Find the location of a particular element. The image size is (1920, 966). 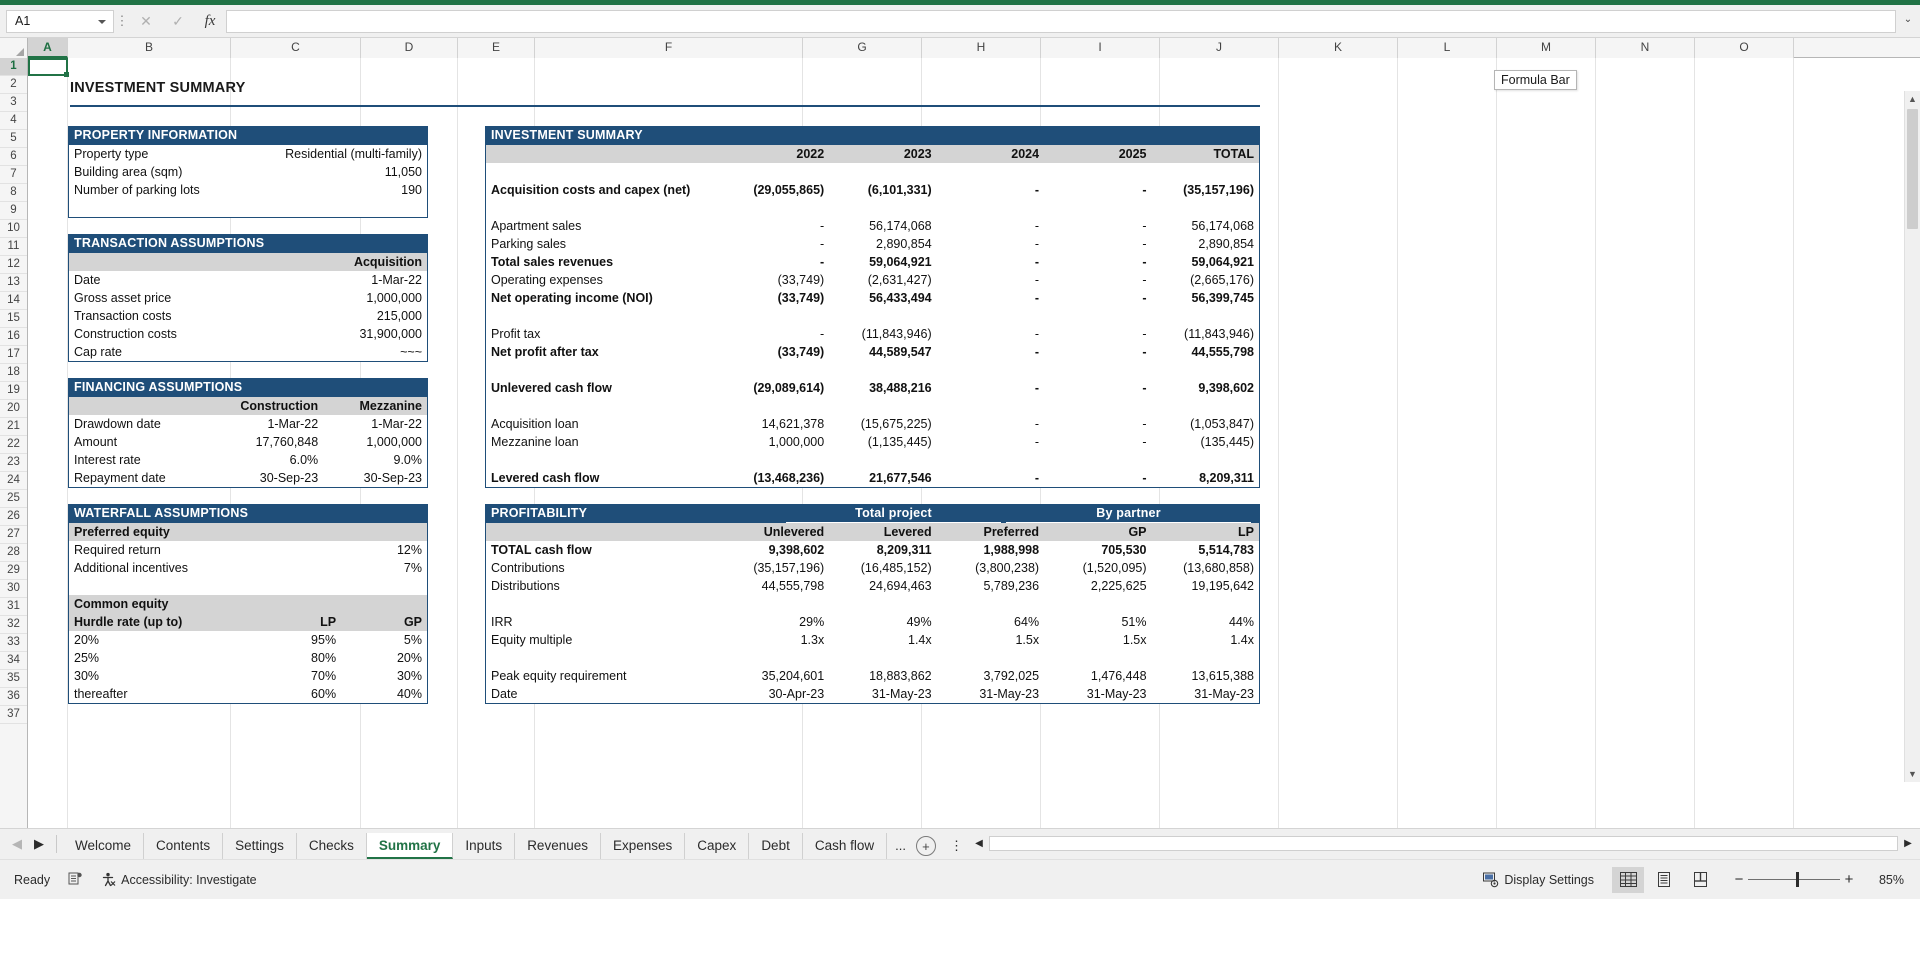

row-header-6: 6 is located at coordinates (13, 157).